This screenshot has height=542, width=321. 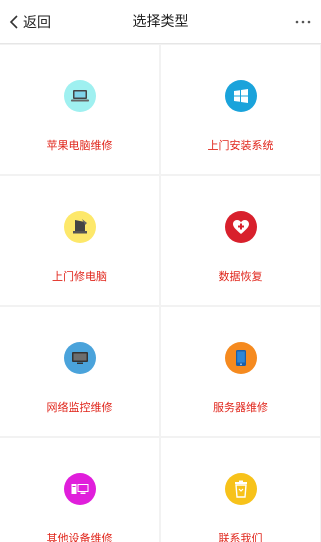 I want to click on service-item-label: 联系我们, so click(x=240, y=537).